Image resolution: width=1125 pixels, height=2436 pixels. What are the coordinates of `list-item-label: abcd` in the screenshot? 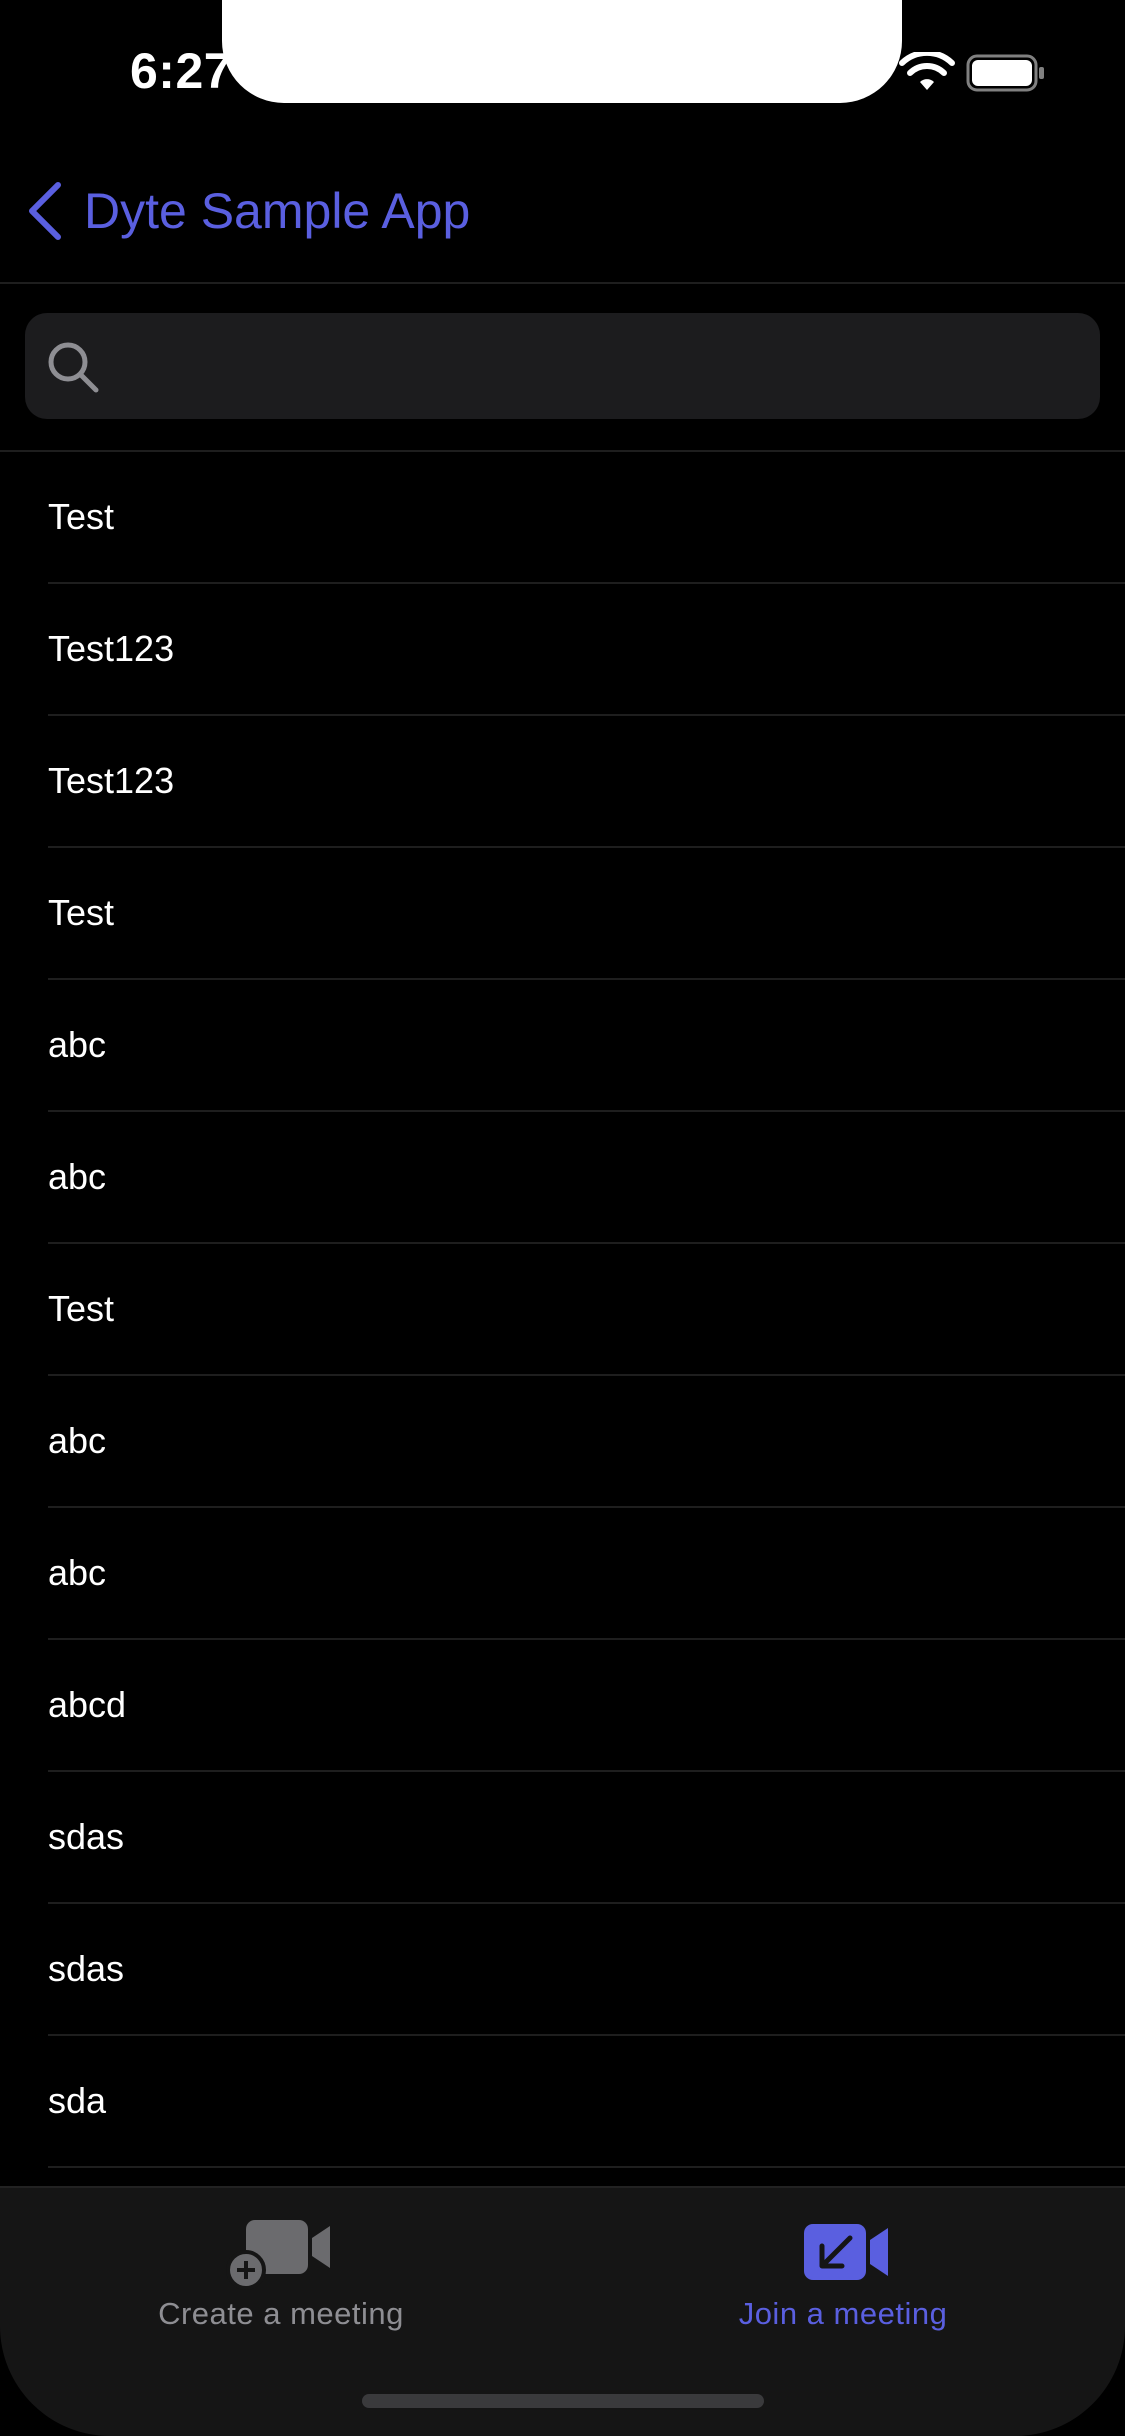 It's located at (87, 1704).